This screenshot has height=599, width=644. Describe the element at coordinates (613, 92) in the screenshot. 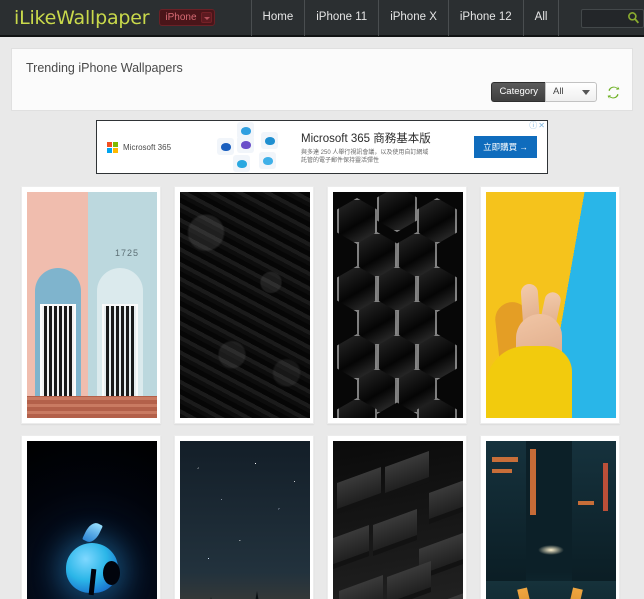

I see `refresh-icon` at that location.